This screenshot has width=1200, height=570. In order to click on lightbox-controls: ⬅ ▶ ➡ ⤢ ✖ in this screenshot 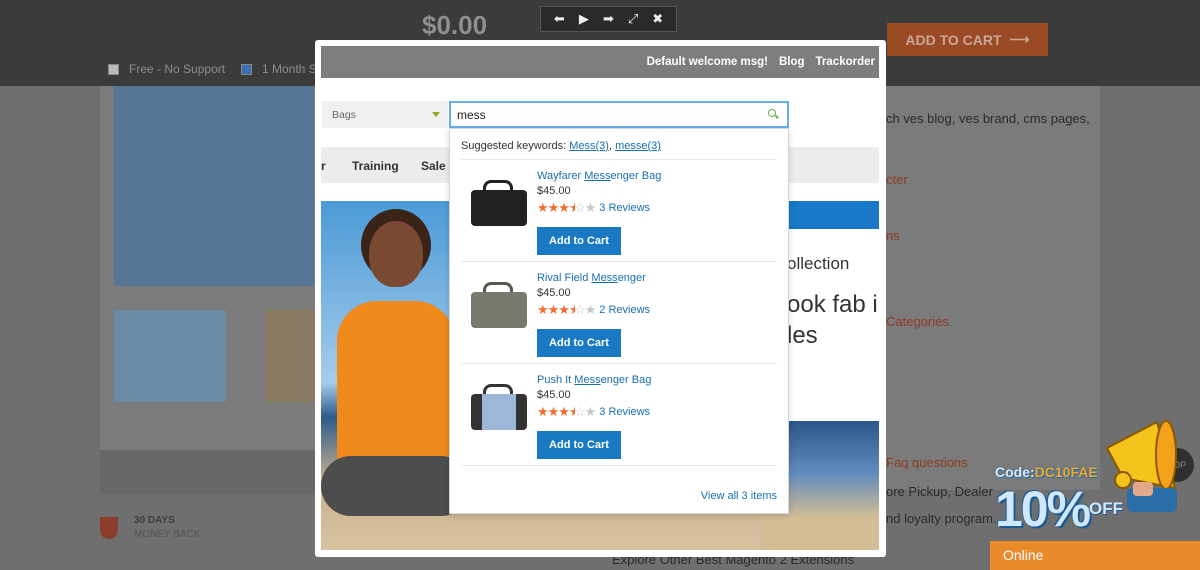, I will do `click(608, 19)`.